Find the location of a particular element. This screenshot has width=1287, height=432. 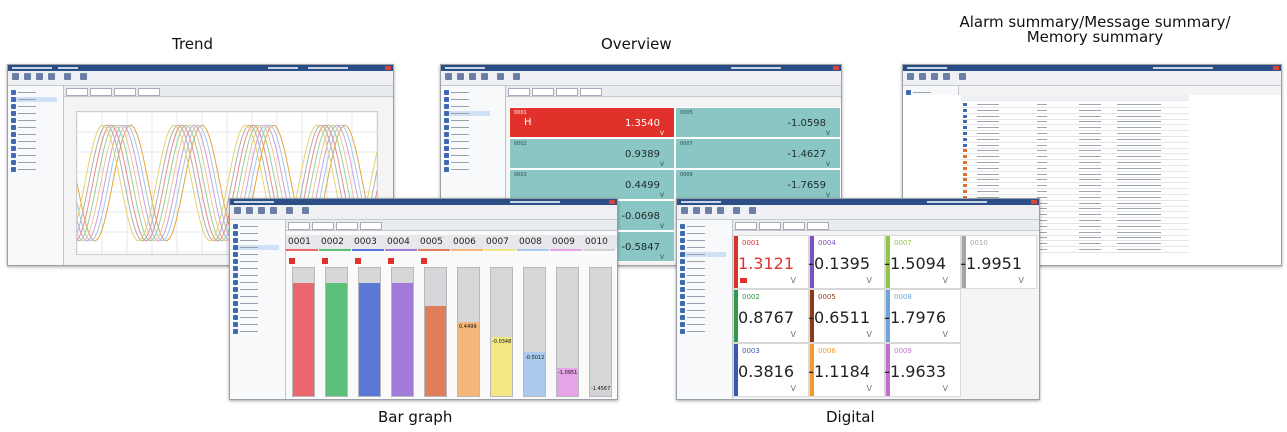

overview-cell: 0001 1.3540 V H is located at coordinates (592, 122).